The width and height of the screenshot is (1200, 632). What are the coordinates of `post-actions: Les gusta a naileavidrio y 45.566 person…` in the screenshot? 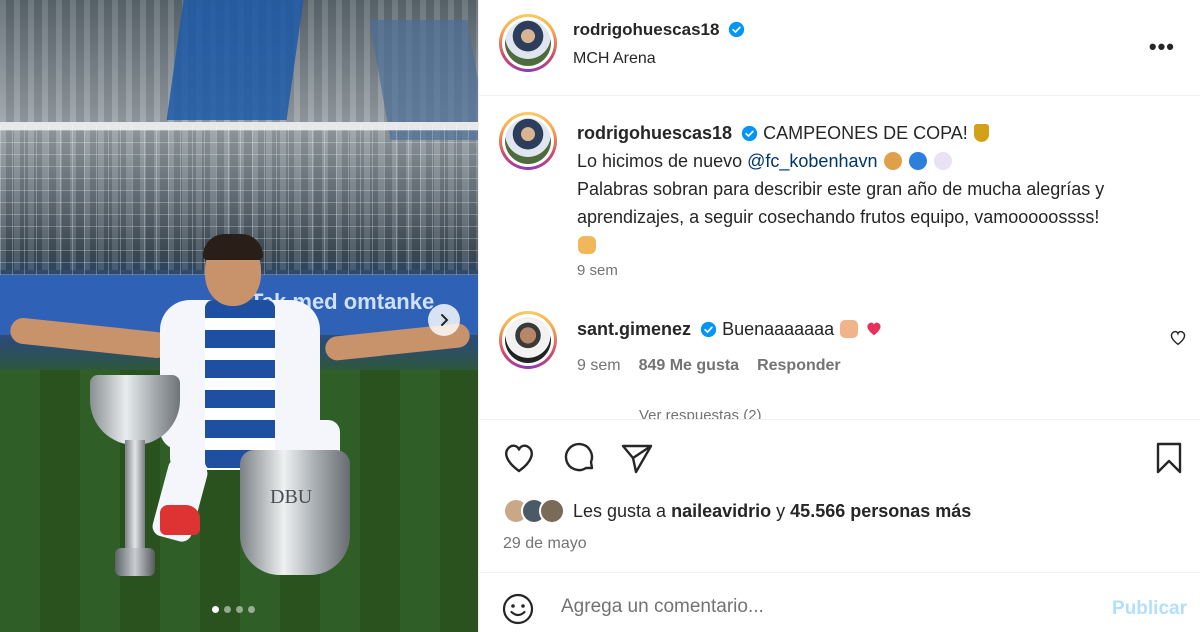 It's located at (839, 496).